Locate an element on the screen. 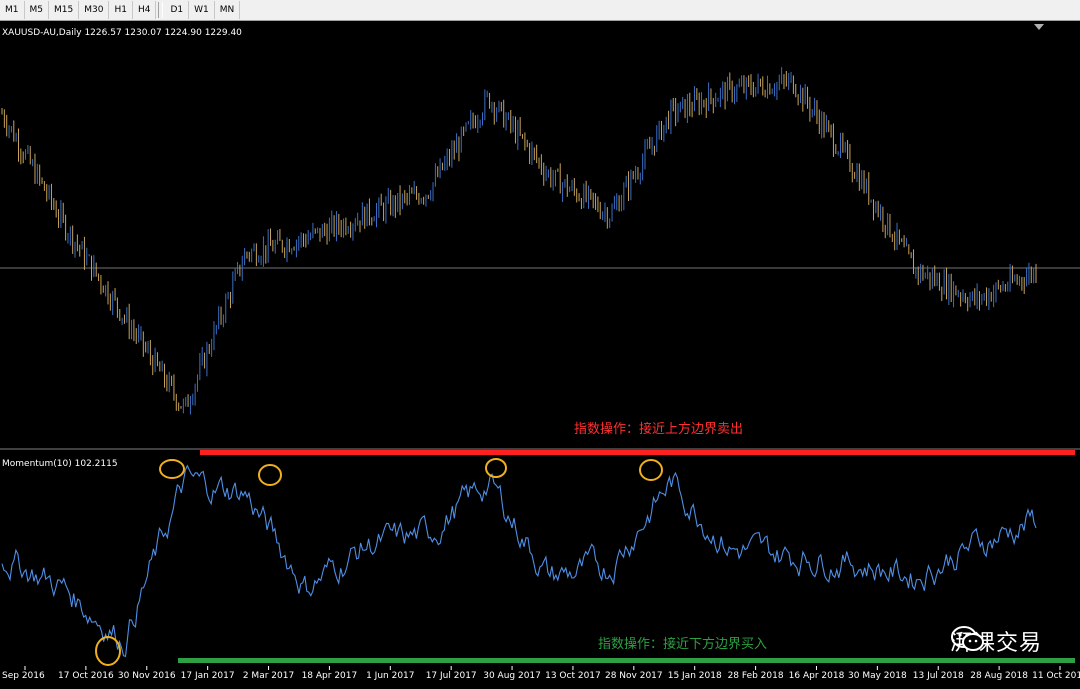  time-axis-tick-label: 11 Oct 2018 is located at coordinates (1056, 676).